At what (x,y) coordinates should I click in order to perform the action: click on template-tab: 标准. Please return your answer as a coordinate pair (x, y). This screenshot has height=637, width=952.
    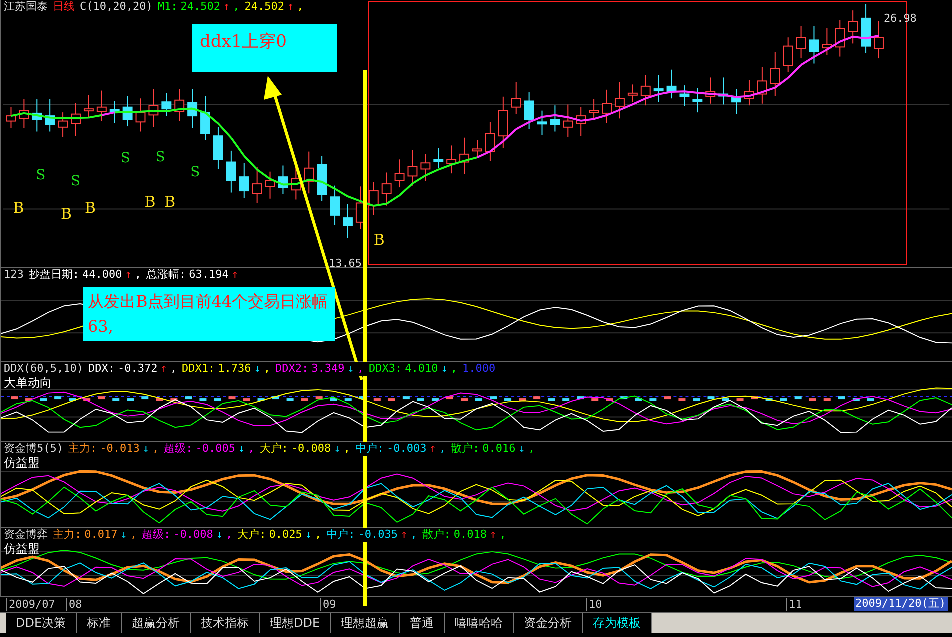
    Looking at the image, I should click on (99, 623).